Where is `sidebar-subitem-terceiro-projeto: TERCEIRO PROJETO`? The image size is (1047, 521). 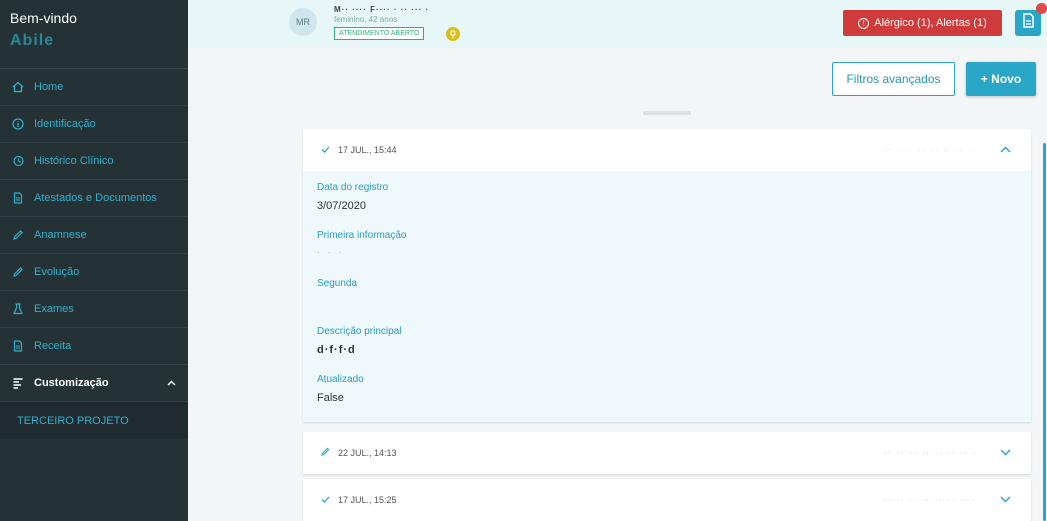
sidebar-subitem-terceiro-projeto: TERCEIRO PROJETO is located at coordinates (94, 420).